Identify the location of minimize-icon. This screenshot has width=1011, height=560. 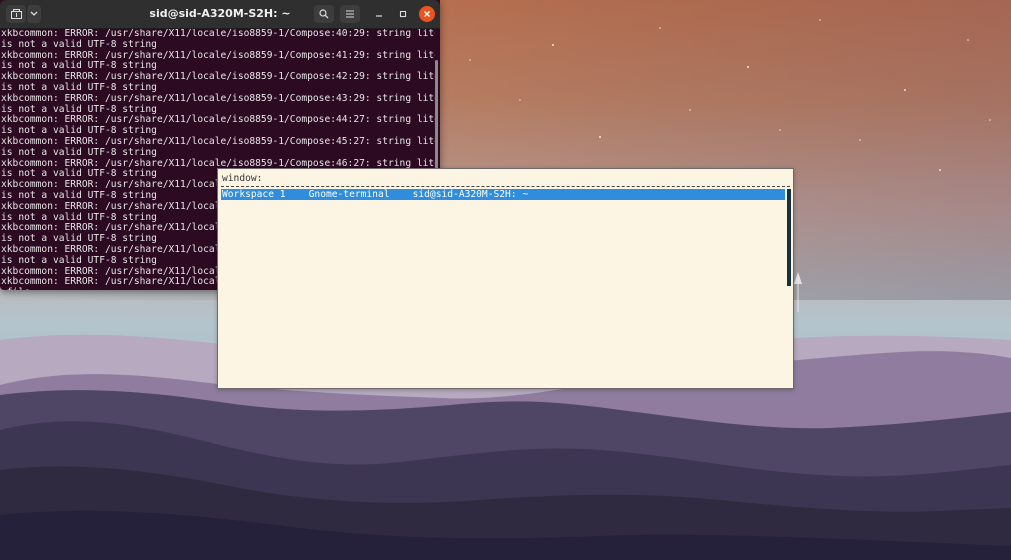
(379, 16).